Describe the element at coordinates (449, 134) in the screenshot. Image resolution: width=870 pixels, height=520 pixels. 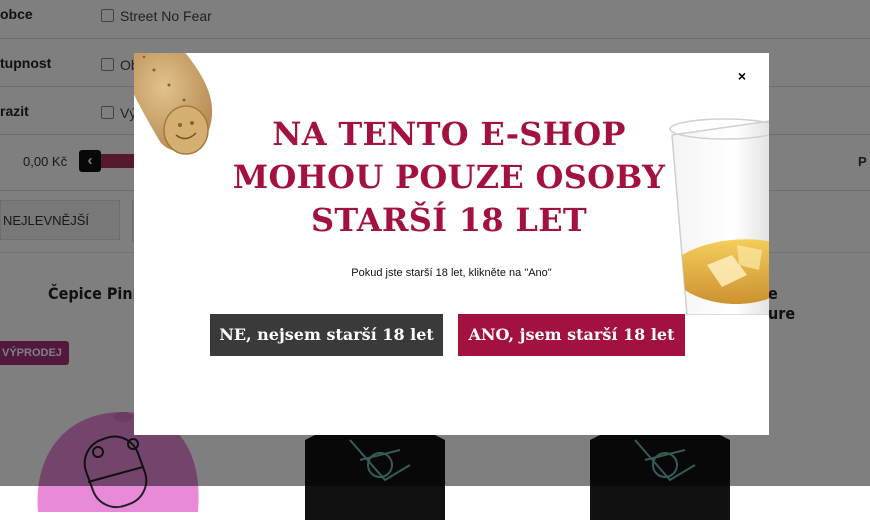
I see `headline-line: NA TENTO E-SHOP` at that location.